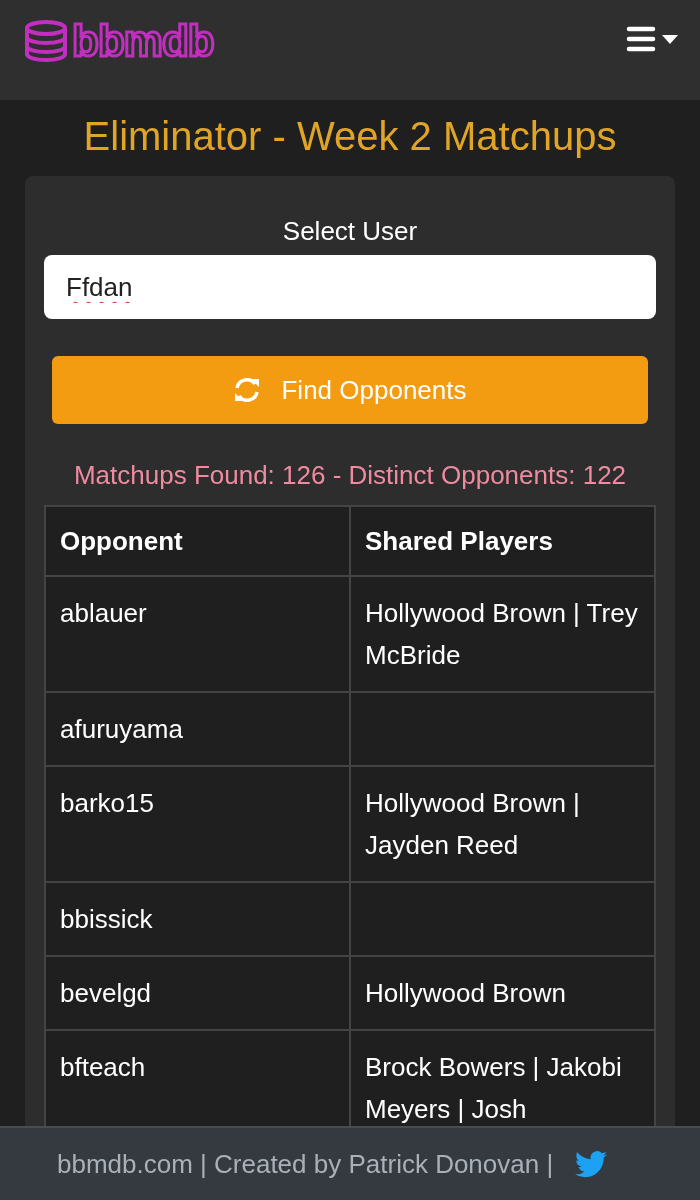  What do you see at coordinates (46, 41) in the screenshot?
I see `database-icon` at bounding box center [46, 41].